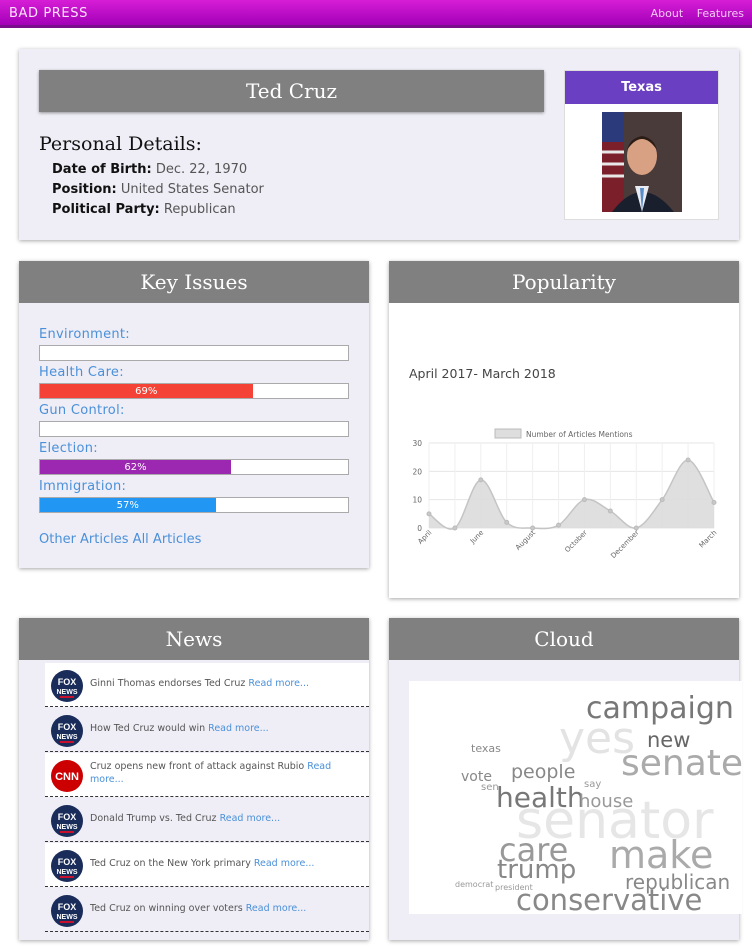 The height and width of the screenshot is (949, 752). What do you see at coordinates (564, 282) in the screenshot?
I see `popularity-title: Popularity` at bounding box center [564, 282].